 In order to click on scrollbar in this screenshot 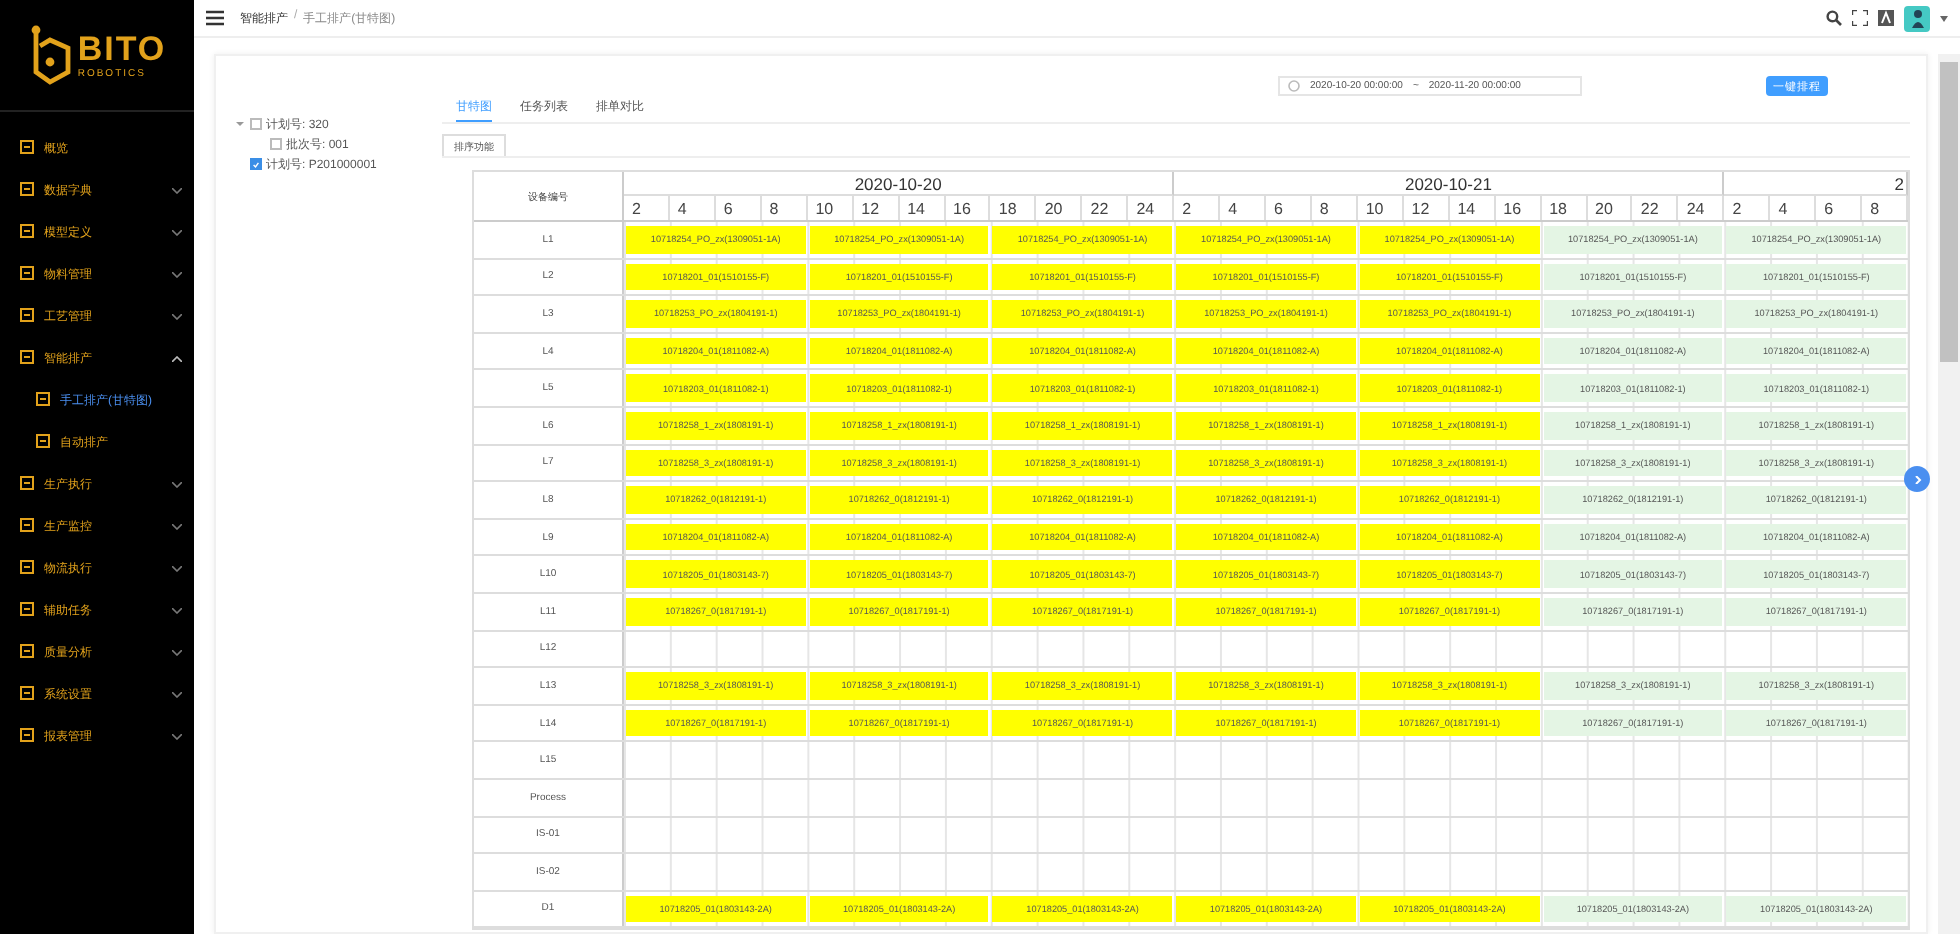, I will do `click(1949, 494)`.